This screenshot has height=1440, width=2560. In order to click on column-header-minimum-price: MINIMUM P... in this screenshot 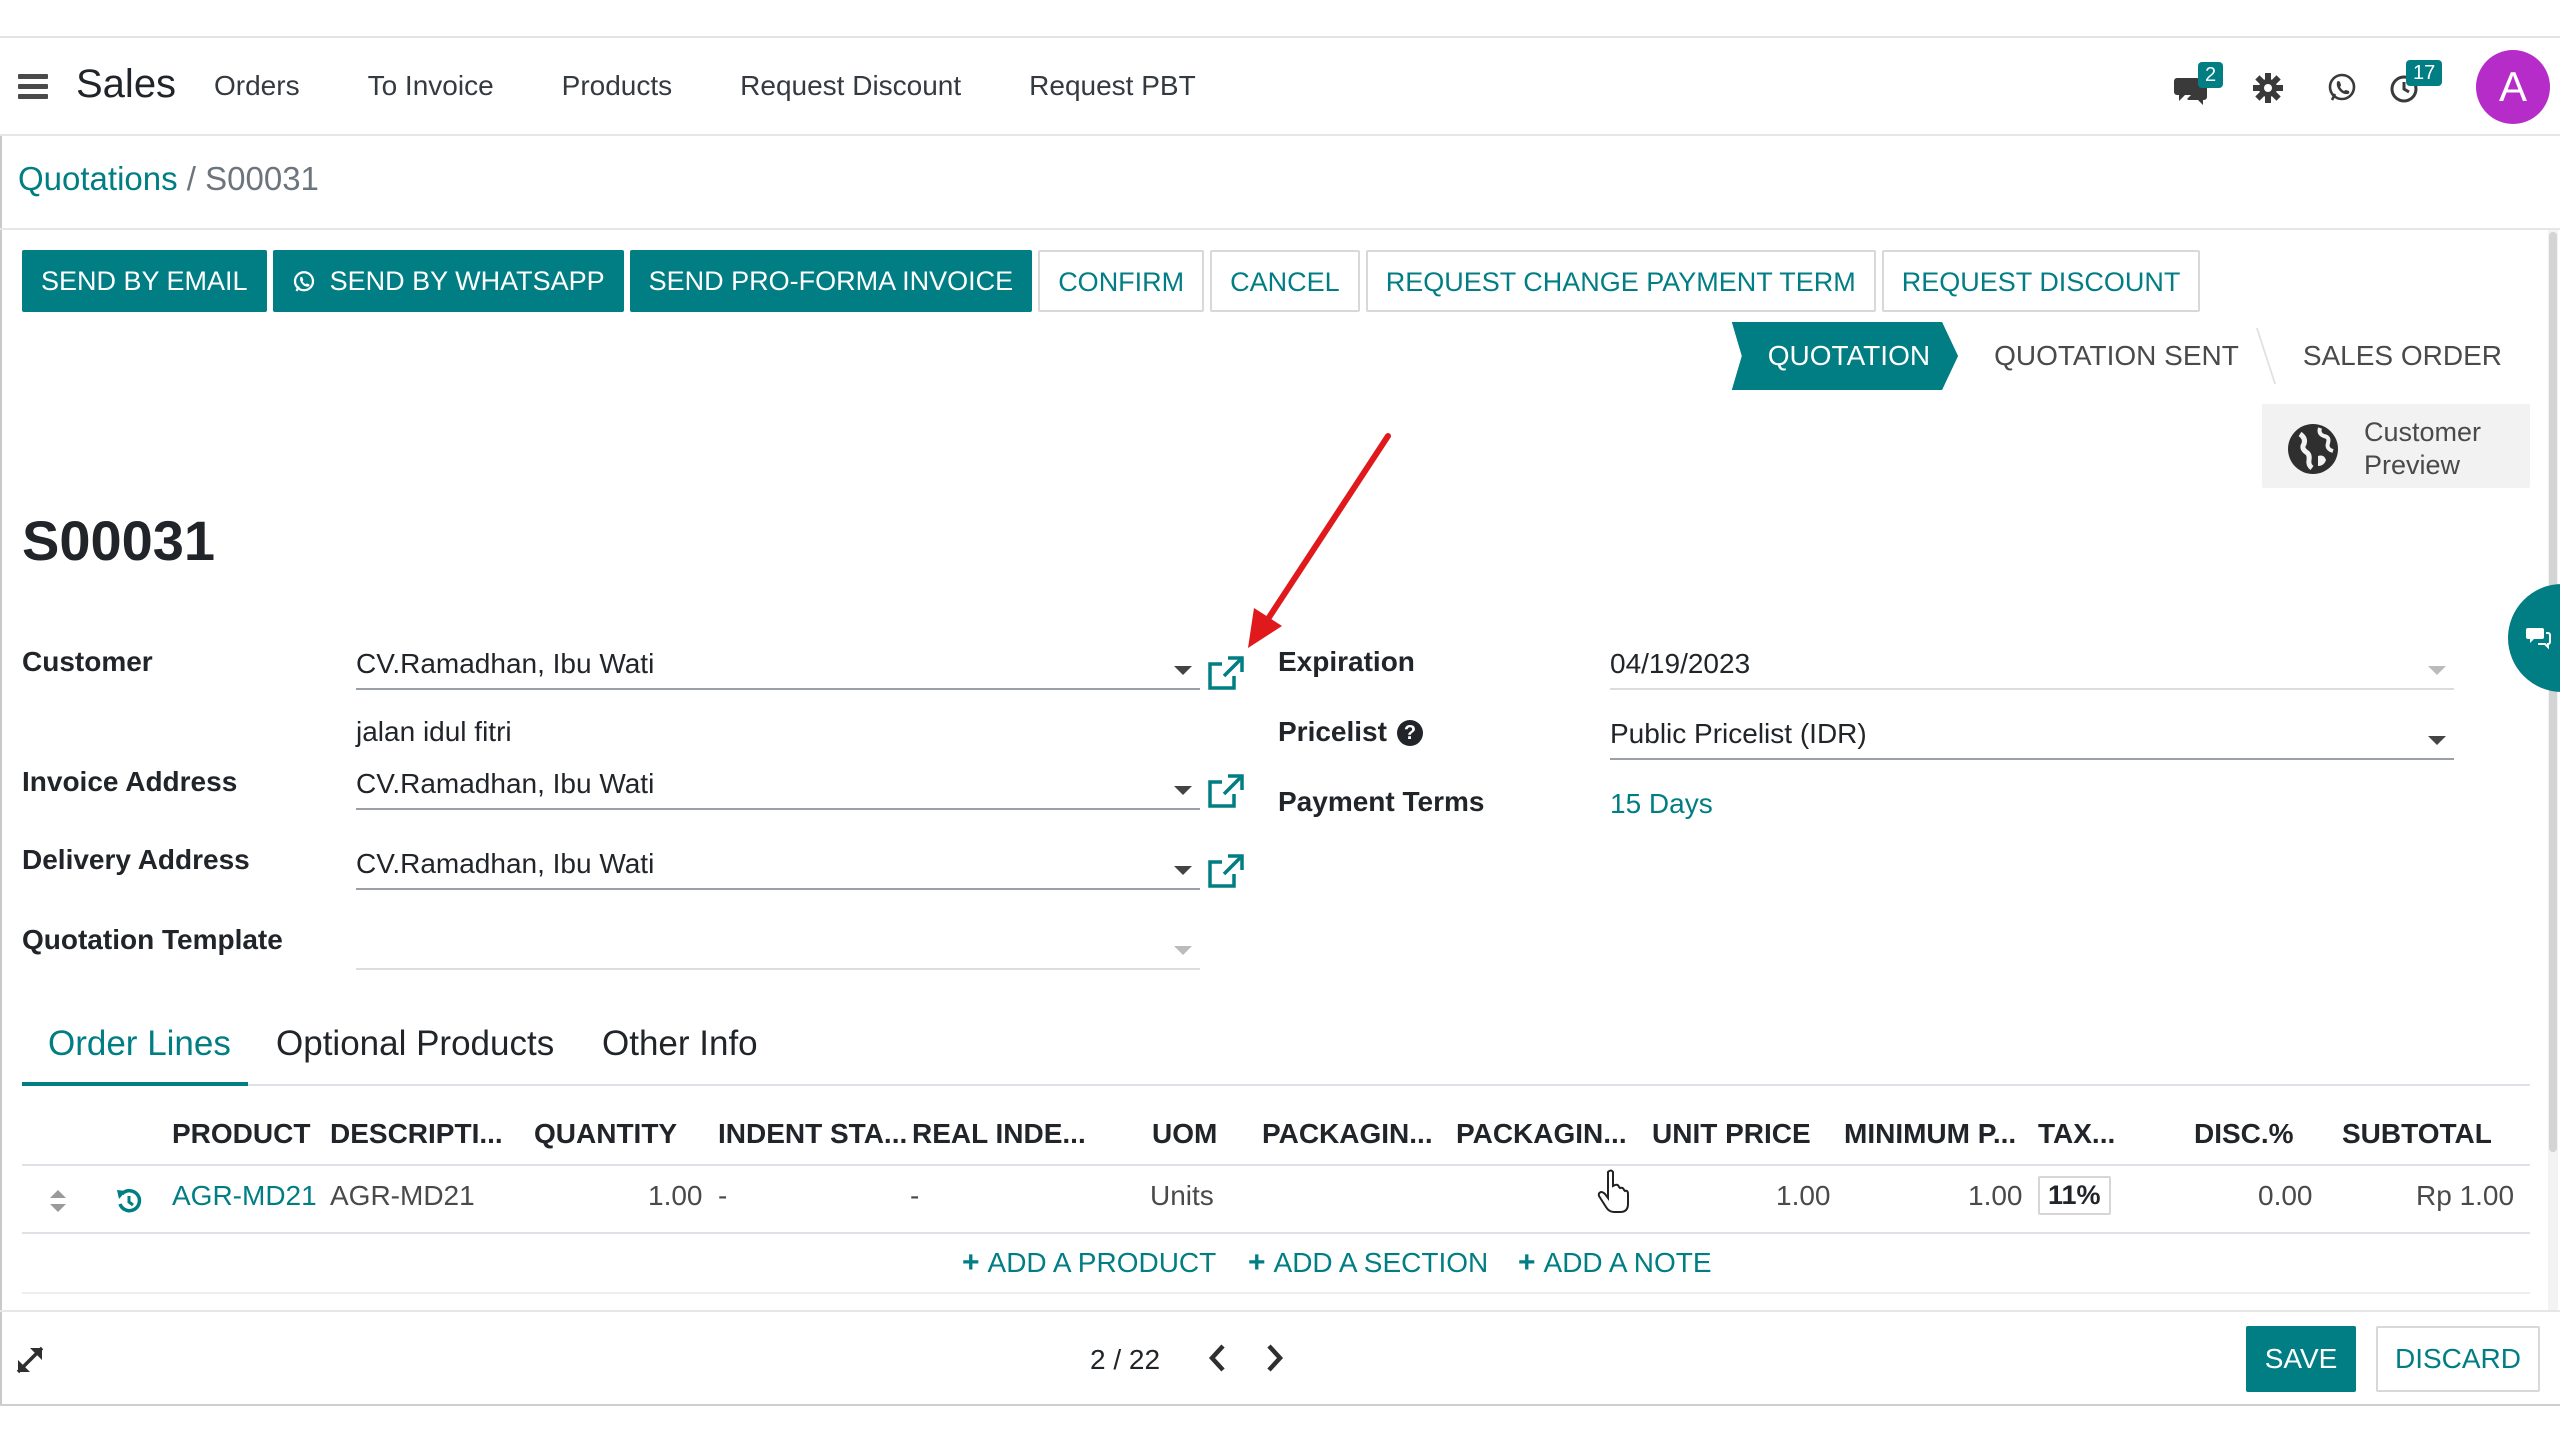, I will do `click(1930, 1134)`.